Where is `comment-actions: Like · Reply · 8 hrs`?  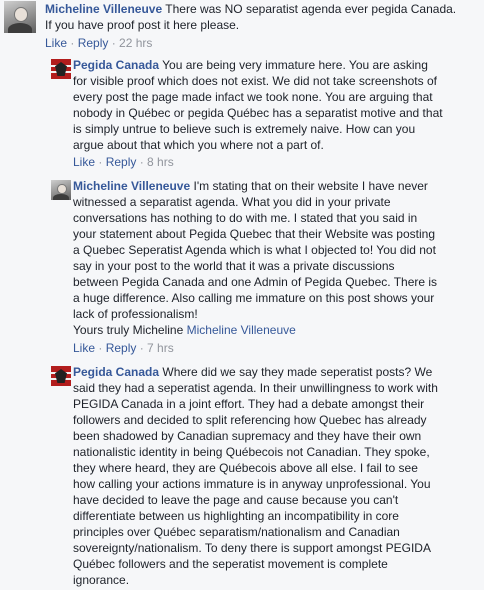
comment-actions: Like · Reply · 8 hrs is located at coordinates (123, 162).